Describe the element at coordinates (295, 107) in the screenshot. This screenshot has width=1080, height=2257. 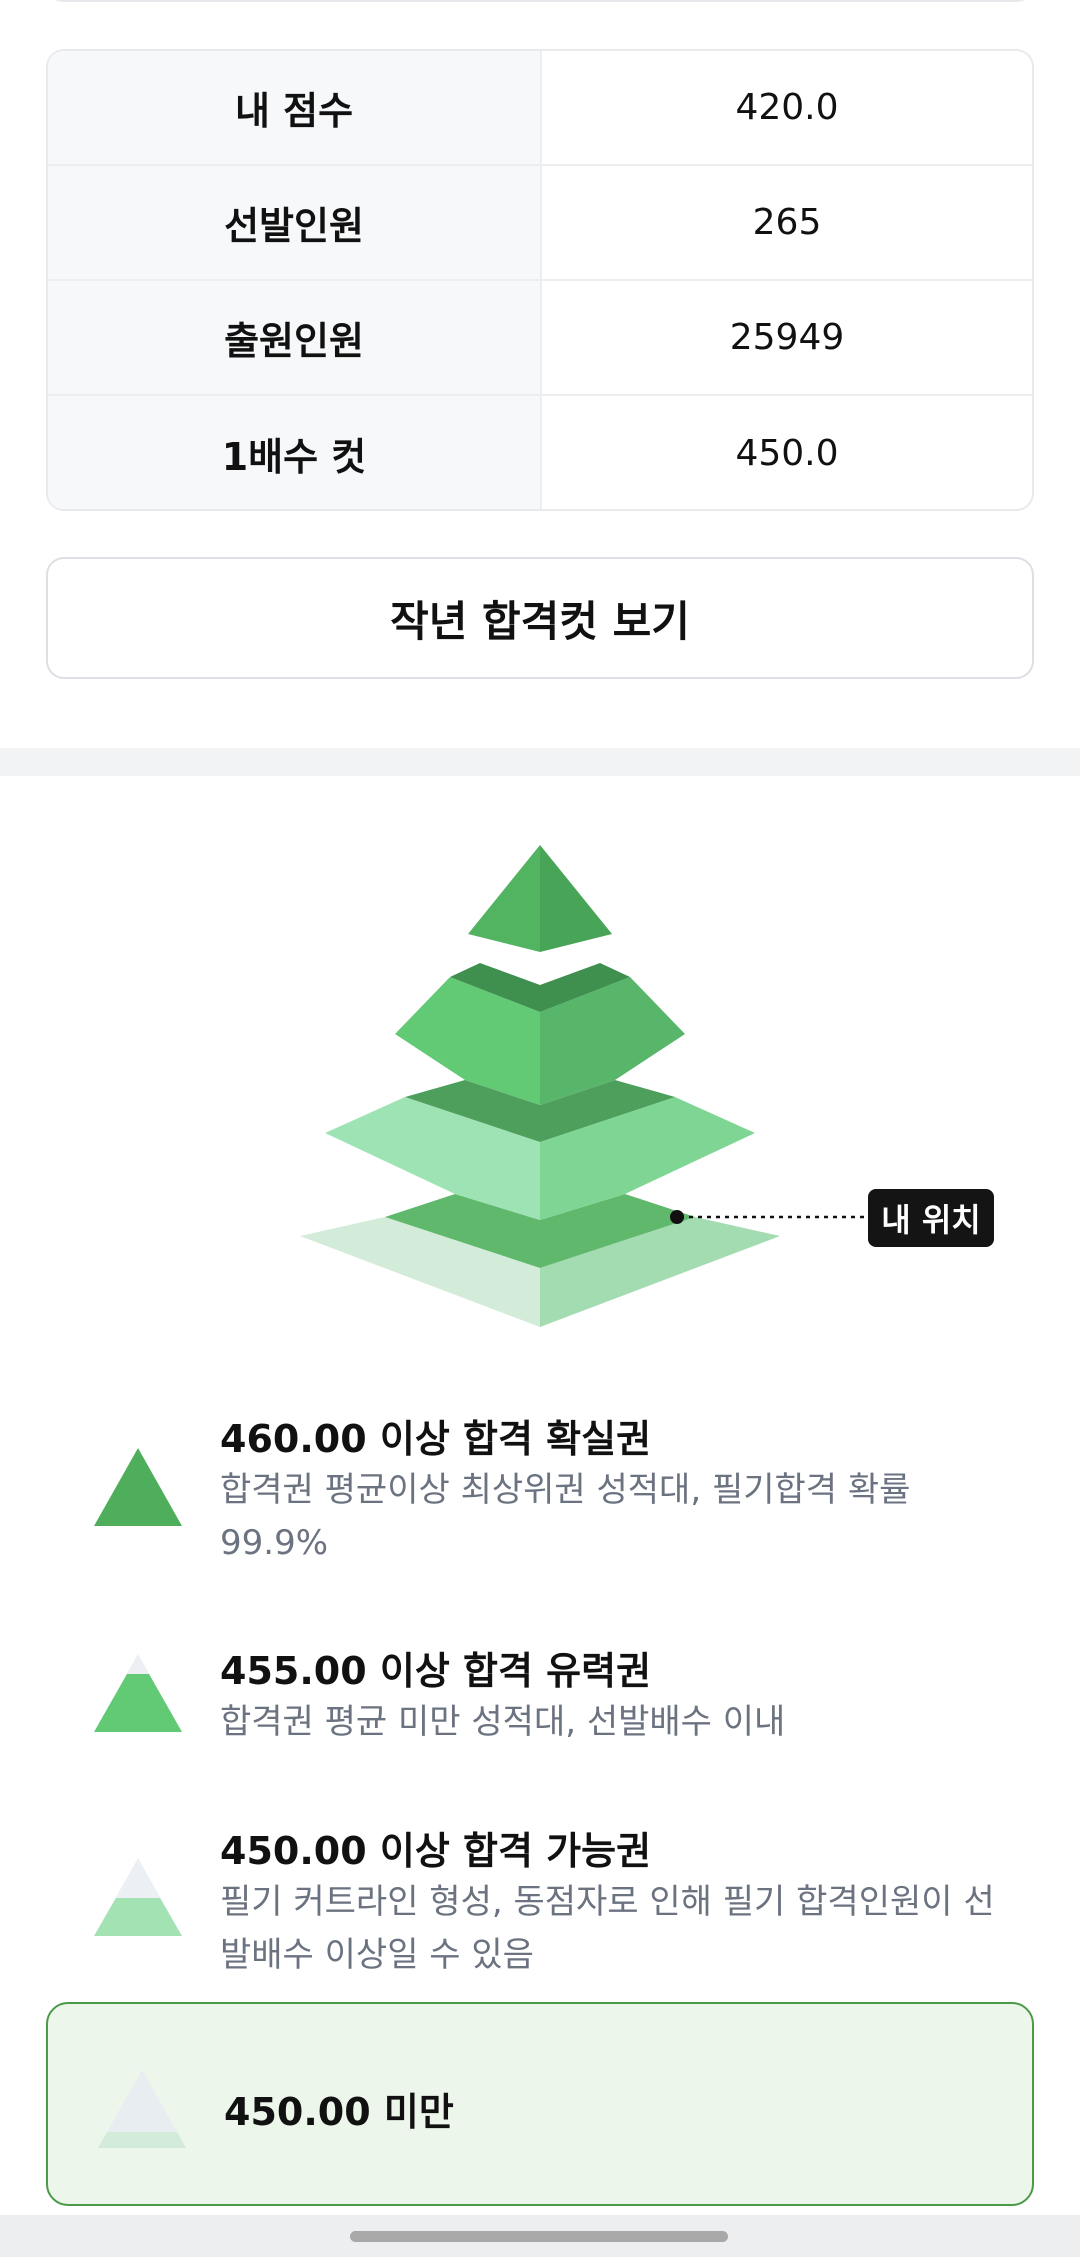
I see `my-score-label: 내 점수` at that location.